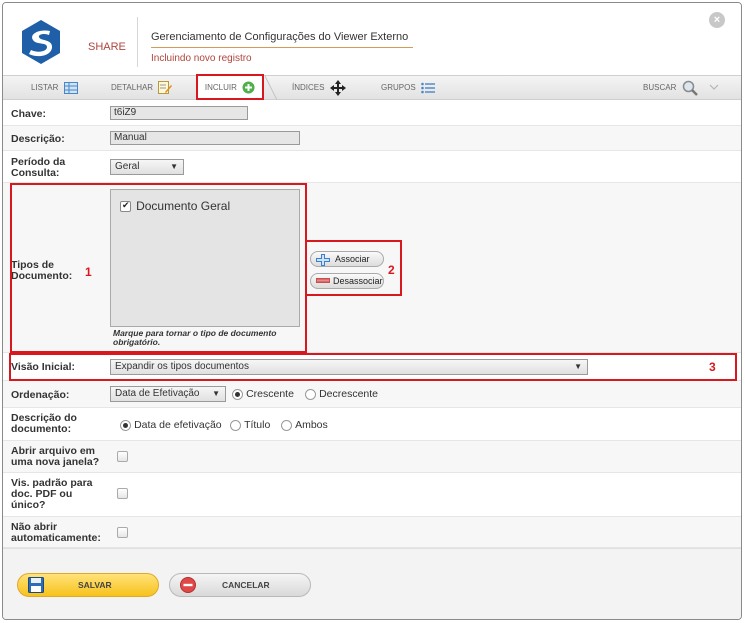 Image resolution: width=745 pixels, height=623 pixels. Describe the element at coordinates (372, 167) in the screenshot. I see `row-periodo: Período da Consulta: Geral ▼` at that location.